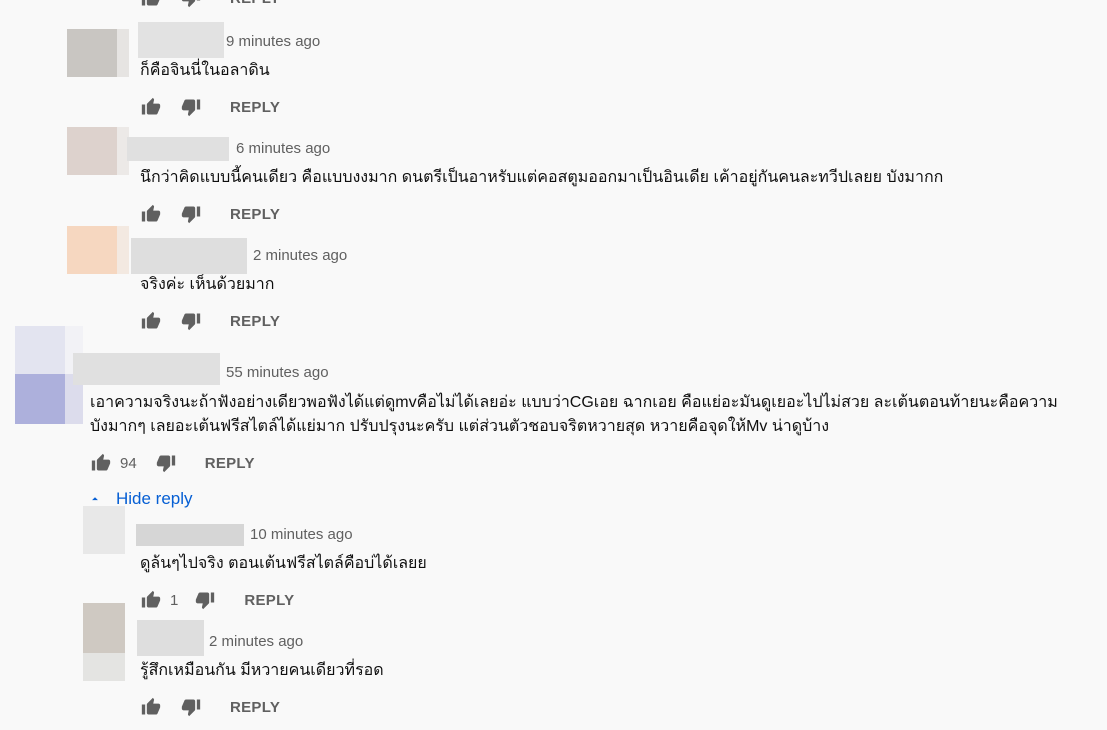  Describe the element at coordinates (262, 670) in the screenshot. I see `comment-text: รู้สึกเหมือนกัน มีหวายคนเดียวที่รอด` at that location.